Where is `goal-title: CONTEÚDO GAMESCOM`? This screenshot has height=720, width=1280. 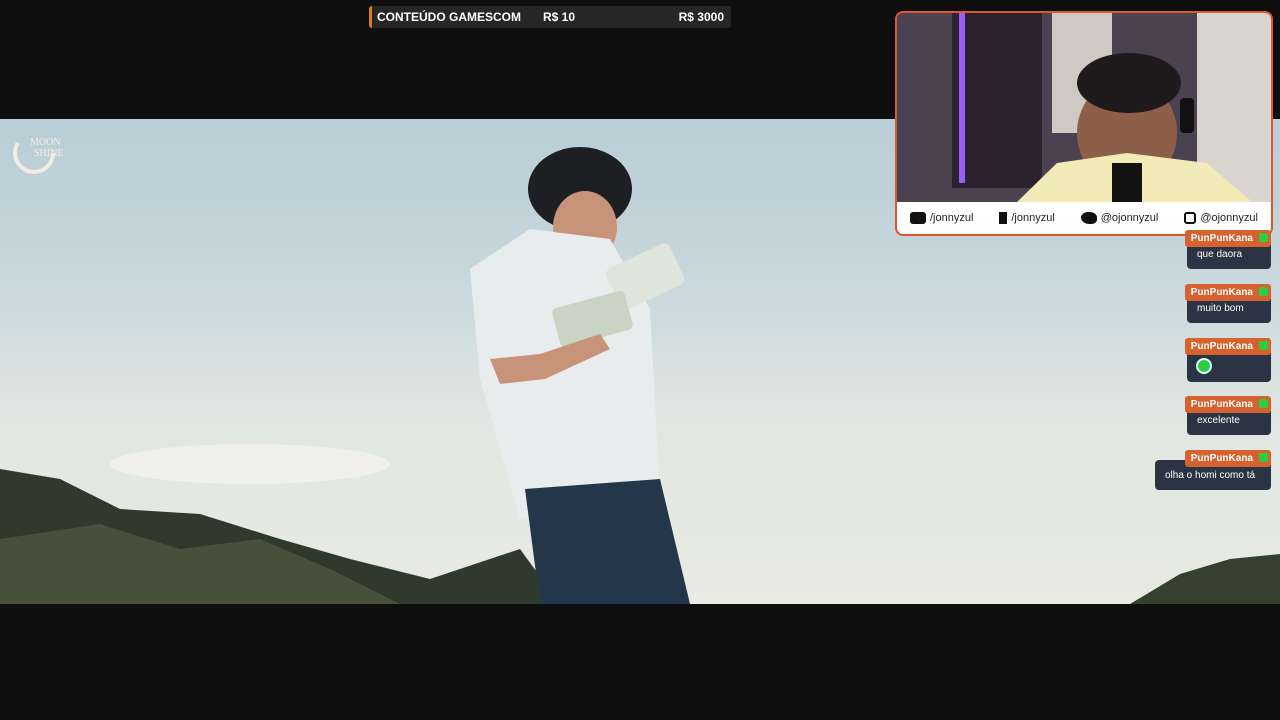
goal-title: CONTEÚDO GAMESCOM is located at coordinates (449, 17).